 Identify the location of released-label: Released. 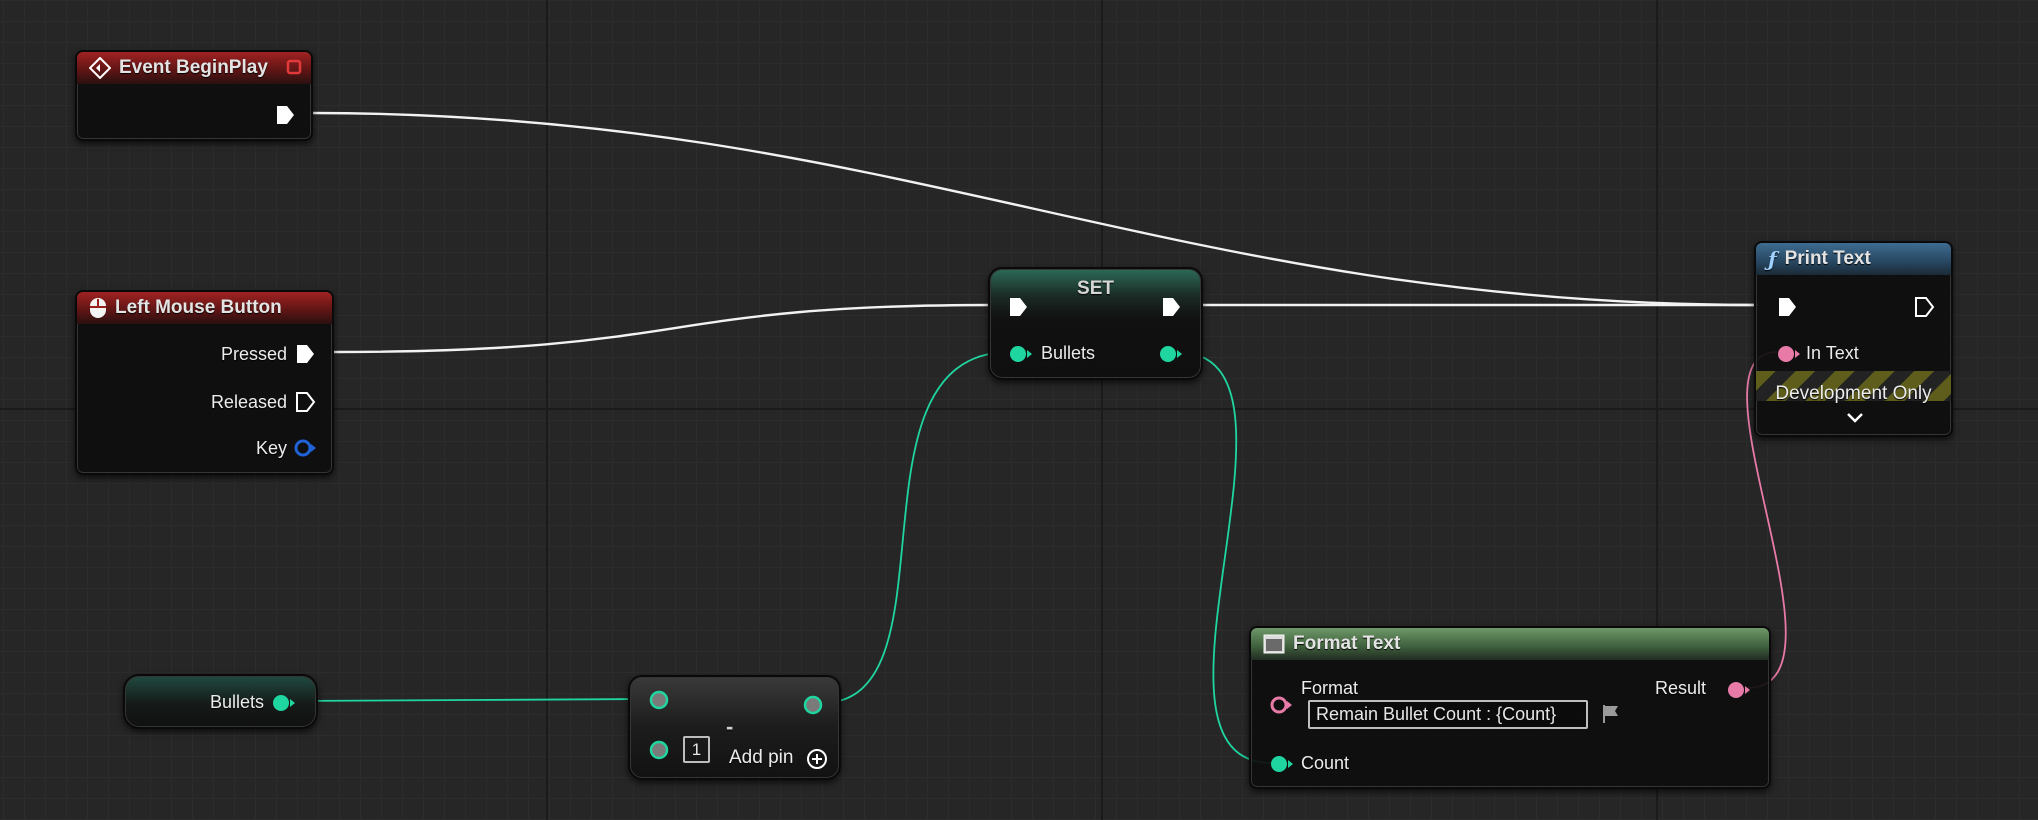
(248, 402).